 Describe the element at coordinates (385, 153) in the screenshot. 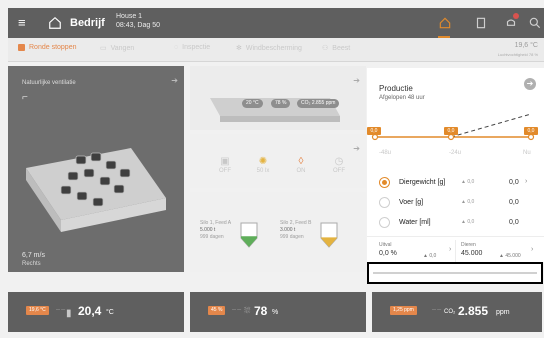

I see `tick-label: -48u` at that location.